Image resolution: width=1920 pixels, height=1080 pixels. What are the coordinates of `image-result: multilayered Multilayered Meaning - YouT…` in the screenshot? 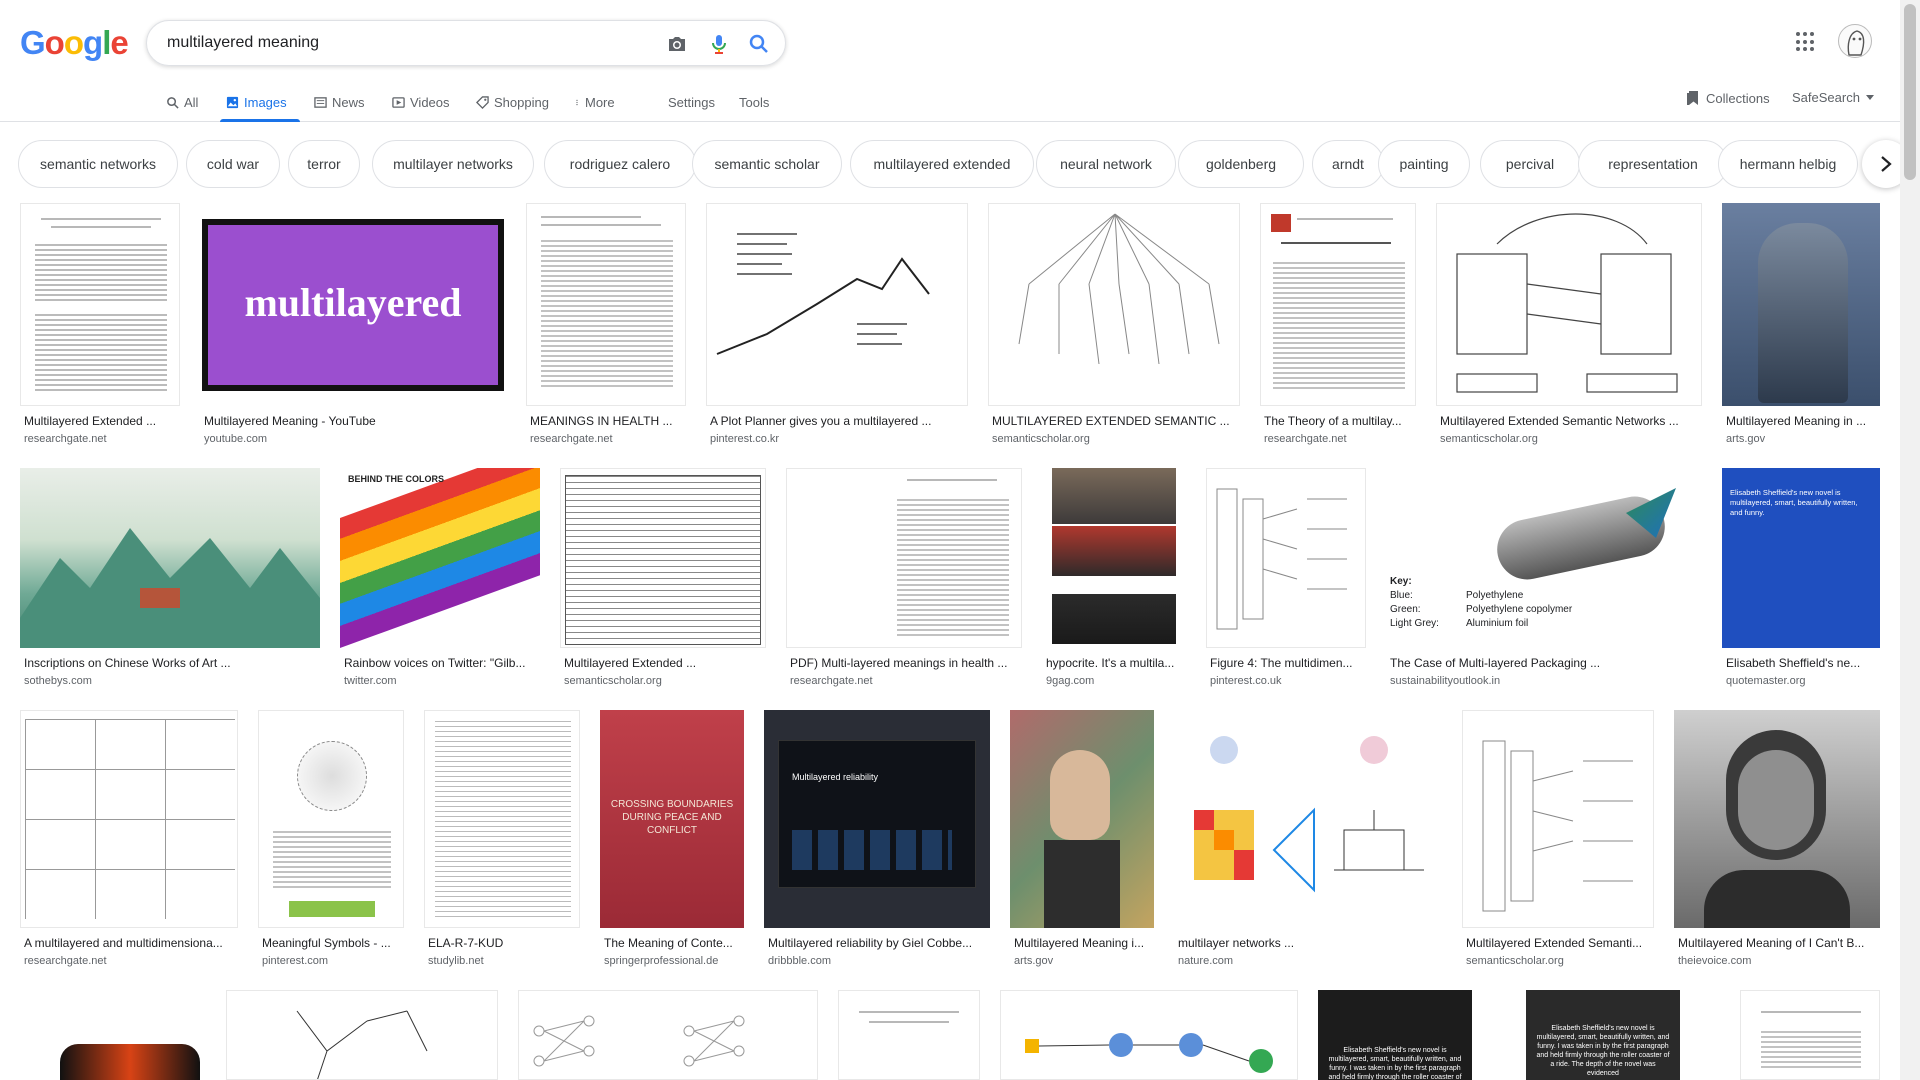 It's located at (353, 324).